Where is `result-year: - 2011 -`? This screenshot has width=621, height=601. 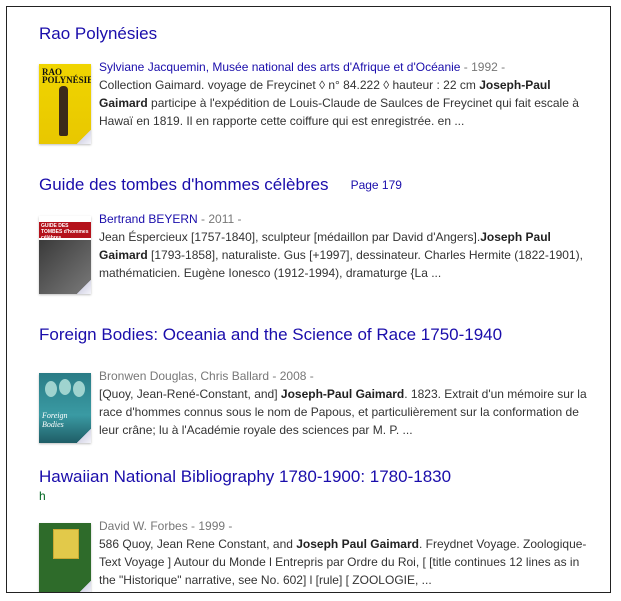 result-year: - 2011 - is located at coordinates (219, 219).